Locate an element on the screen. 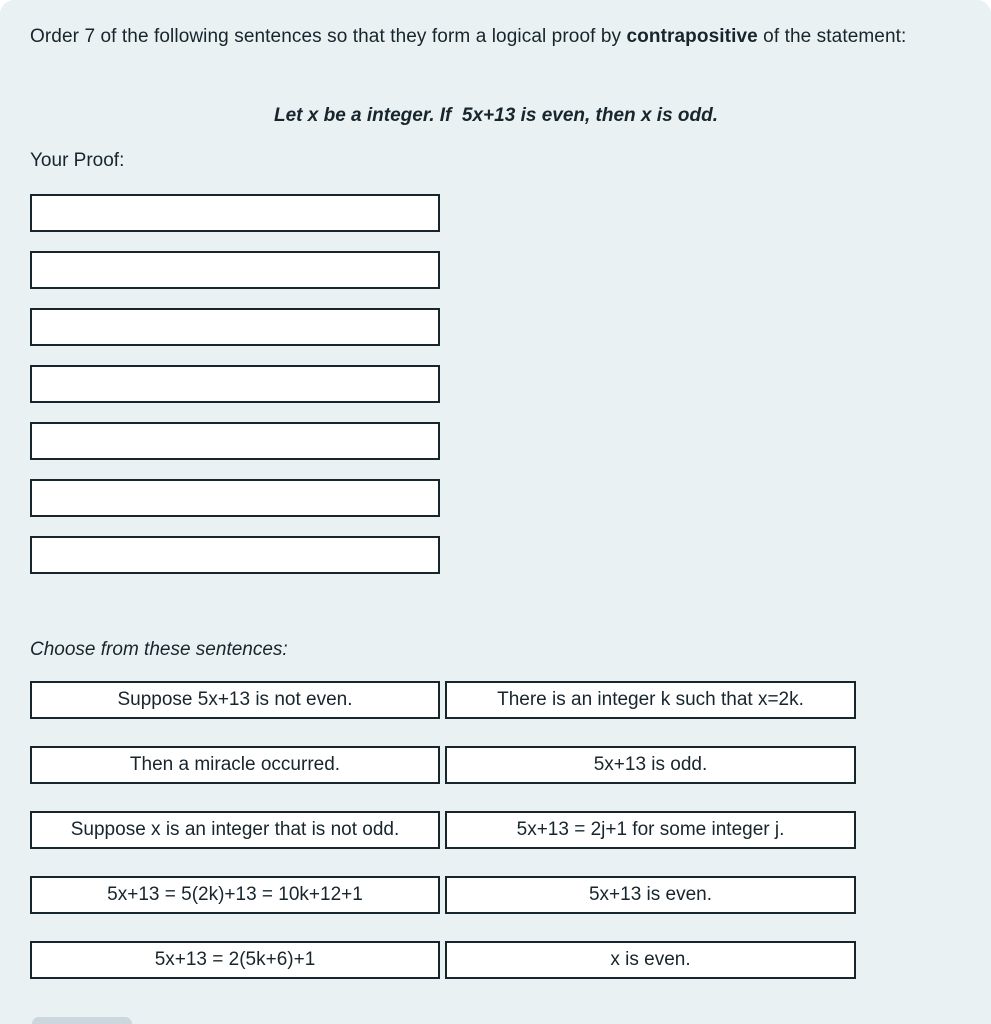 This screenshot has height=1024, width=991. your-proof-label: Your Proof: is located at coordinates (77, 160).